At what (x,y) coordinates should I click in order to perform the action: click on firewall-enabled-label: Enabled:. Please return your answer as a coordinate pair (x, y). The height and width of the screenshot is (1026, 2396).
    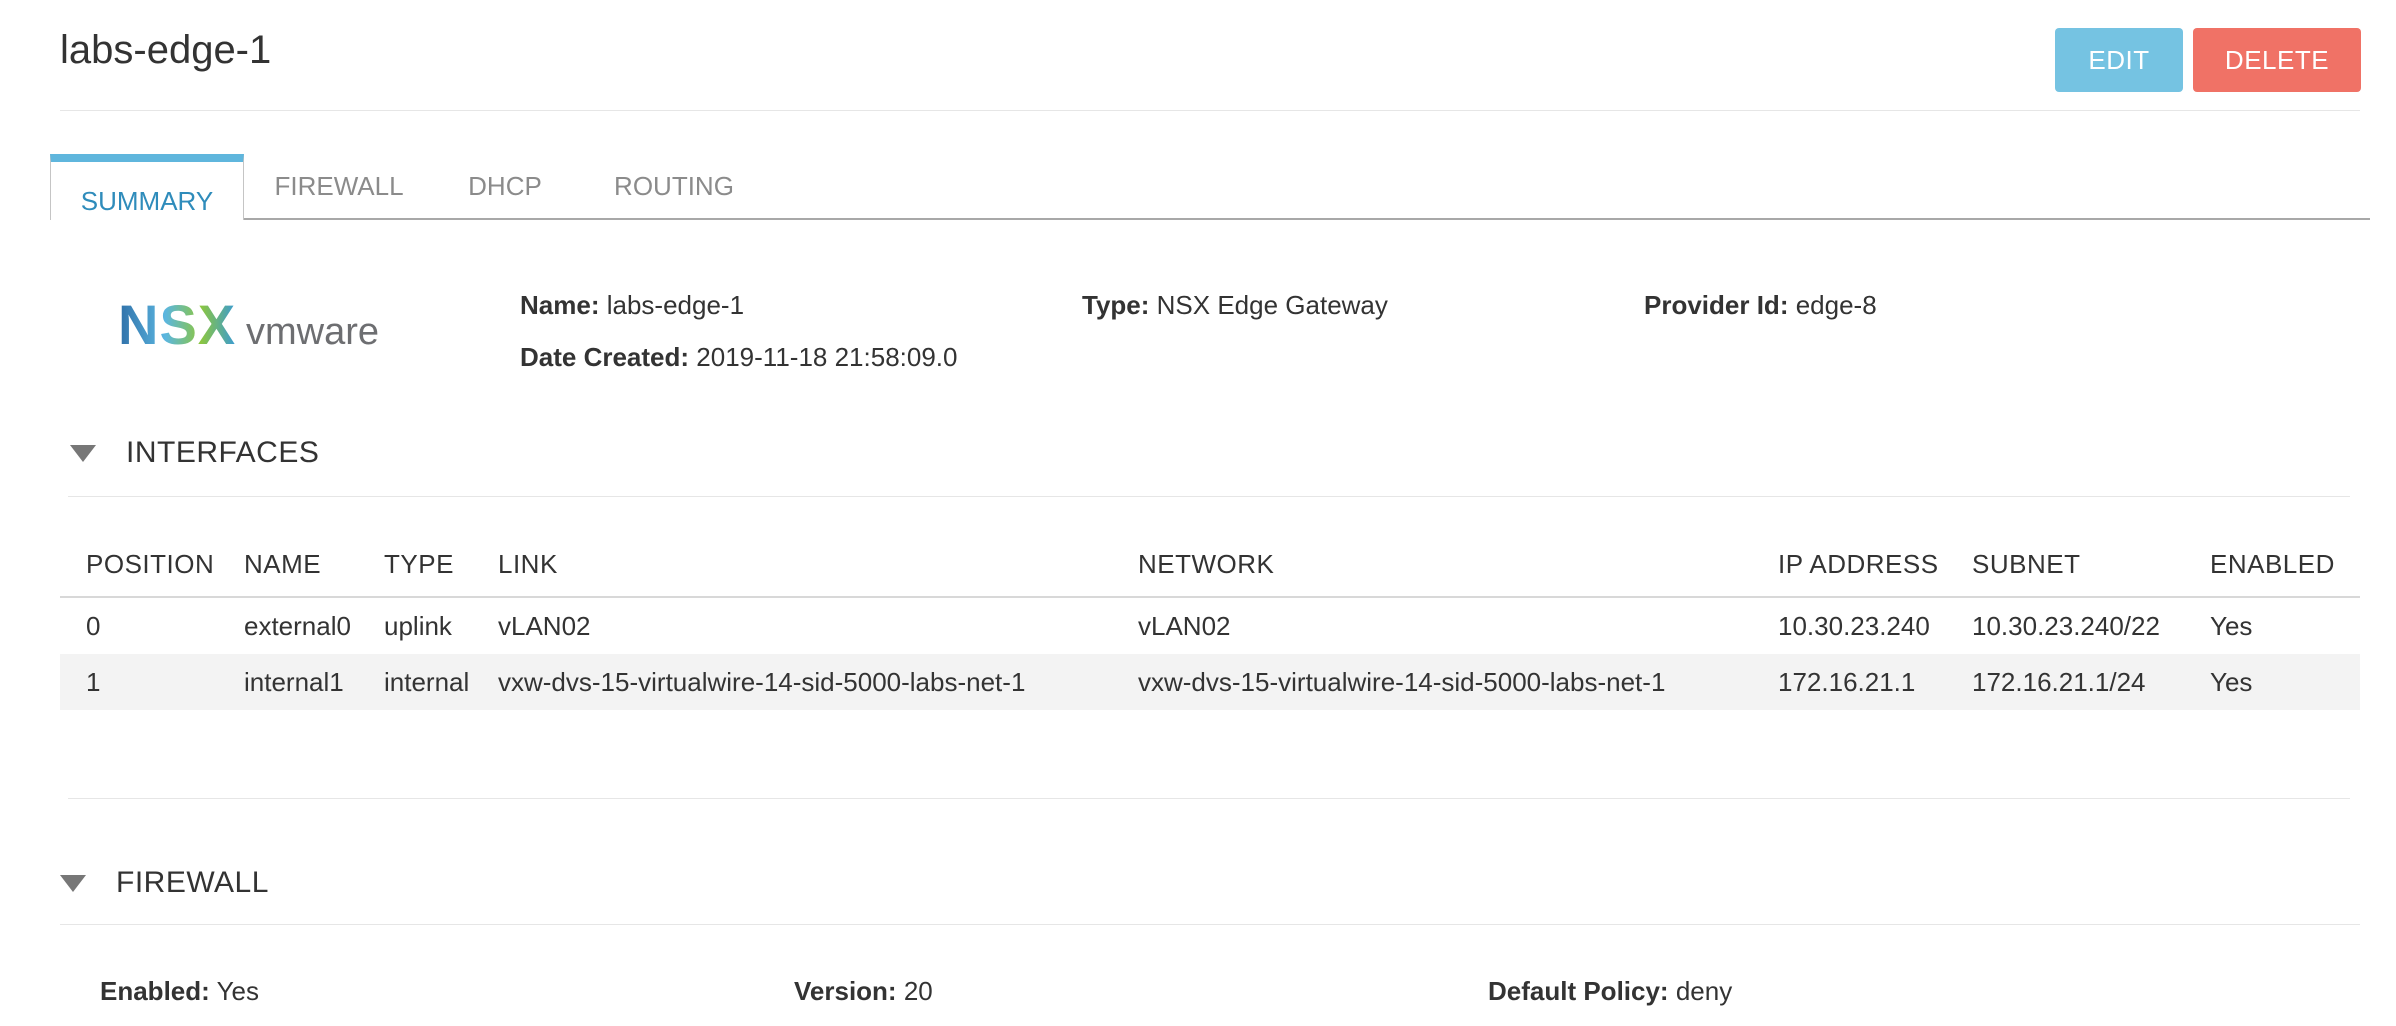
    Looking at the image, I should click on (155, 991).